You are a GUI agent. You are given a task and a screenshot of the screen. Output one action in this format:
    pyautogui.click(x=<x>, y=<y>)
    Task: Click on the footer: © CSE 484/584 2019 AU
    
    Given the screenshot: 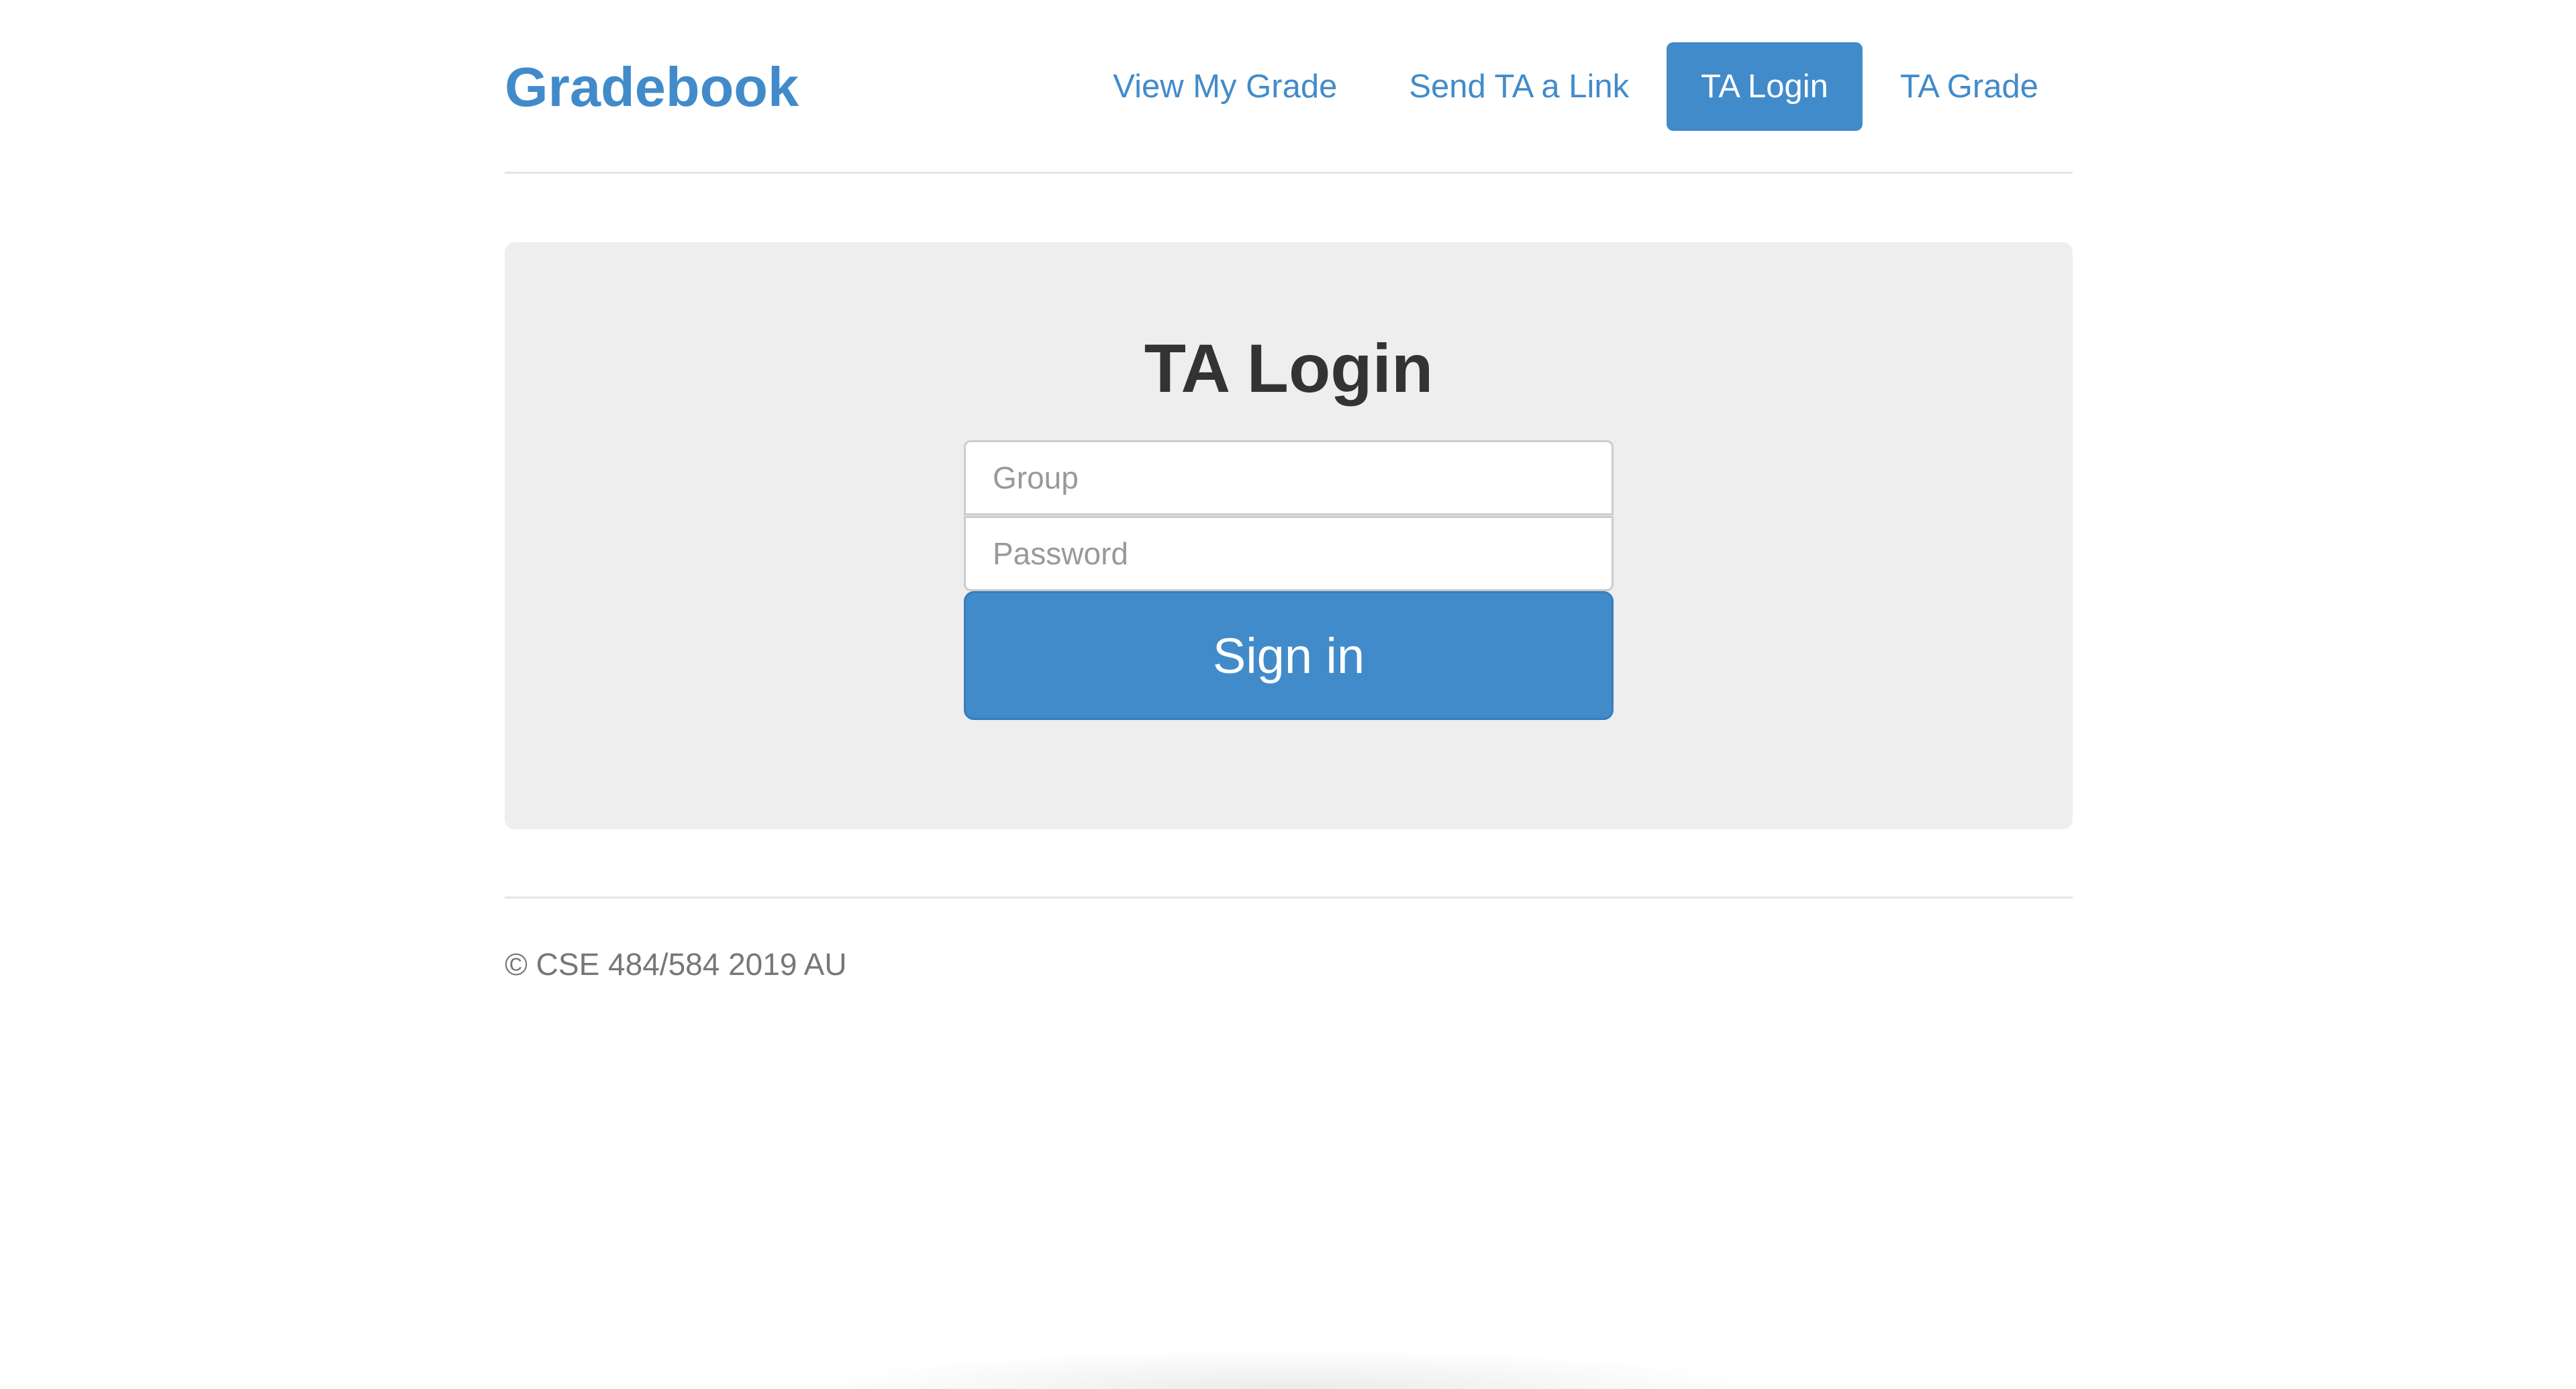 What is the action you would take?
    pyautogui.click(x=1289, y=940)
    